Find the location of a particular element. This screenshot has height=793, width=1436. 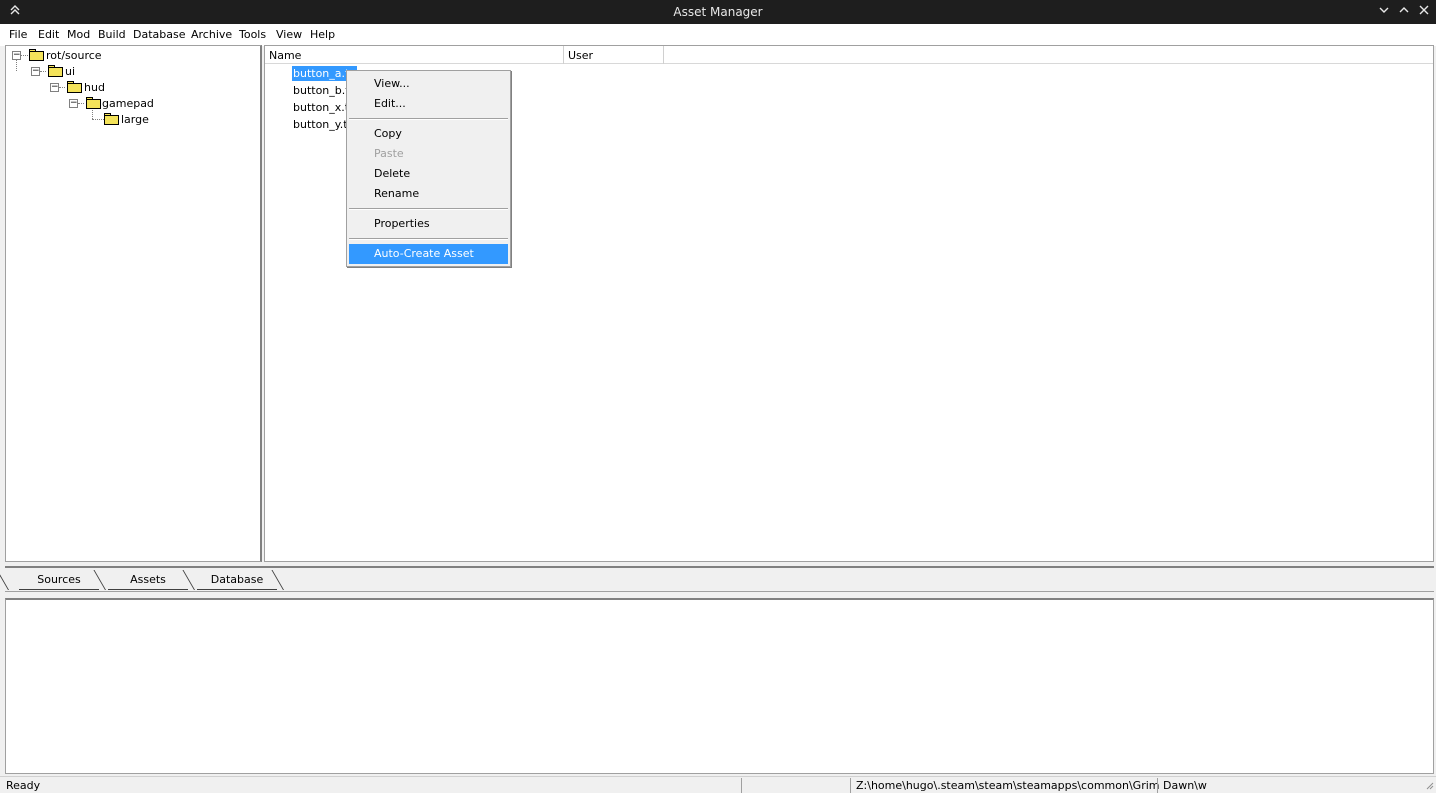

window-title: Asset Manager is located at coordinates (718, 12).